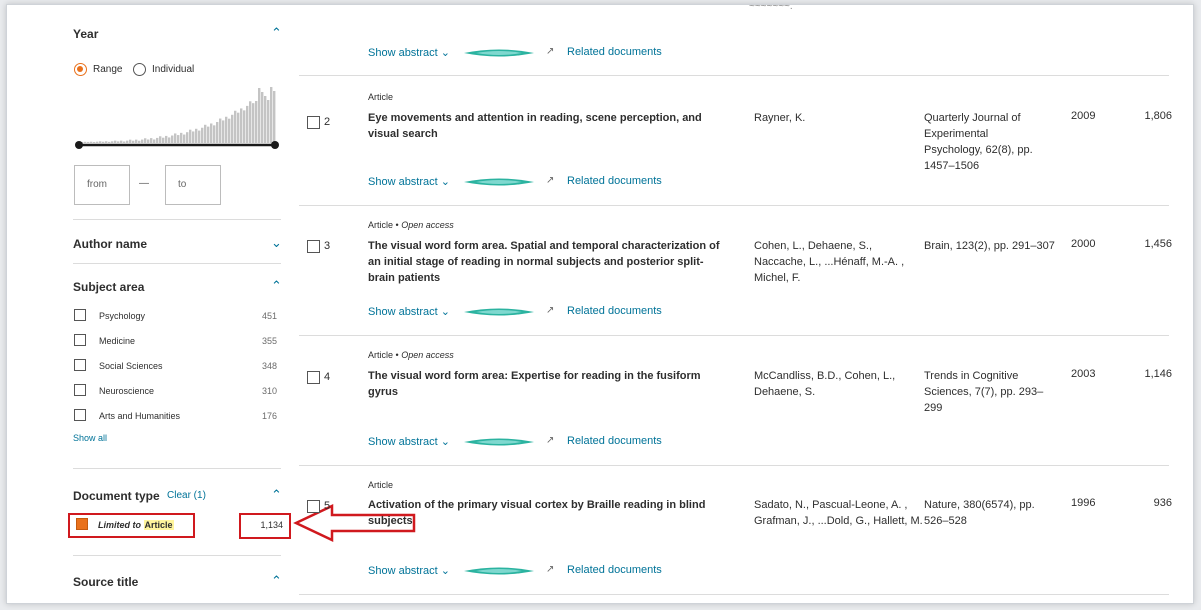 The height and width of the screenshot is (610, 1201). Describe the element at coordinates (131, 366) in the screenshot. I see `subject-label: Social Sciences` at that location.